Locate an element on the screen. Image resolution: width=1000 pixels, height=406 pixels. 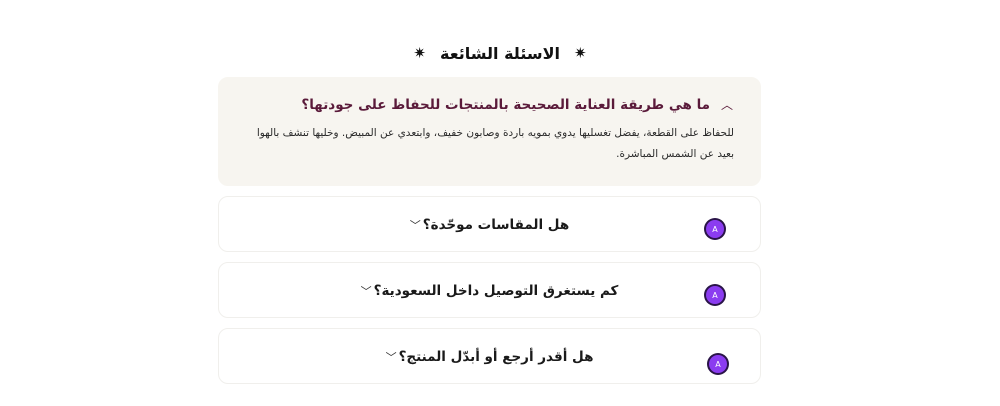
faq-item: كم يستغرق التوصيل داخل السعودية؟ ﹀ A is located at coordinates (489, 290).